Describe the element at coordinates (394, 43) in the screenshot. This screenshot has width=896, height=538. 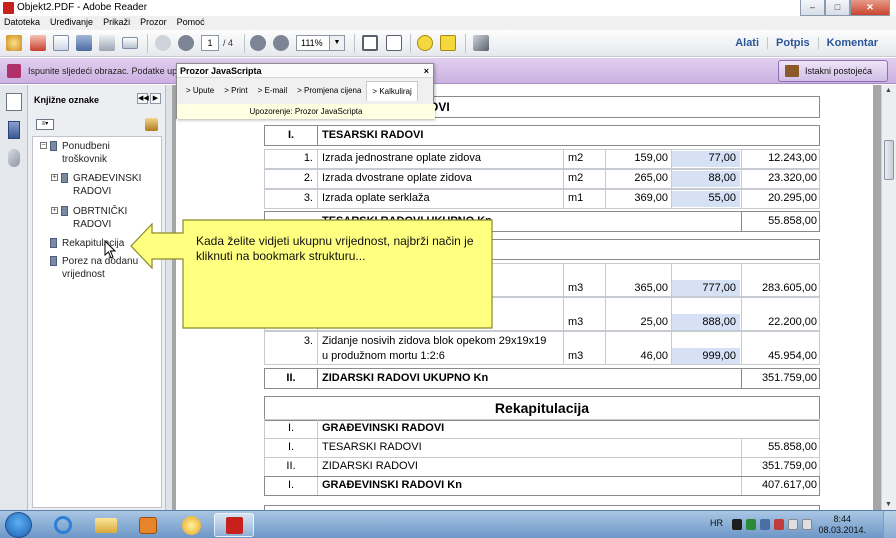
I see `fit-width-icon` at that location.